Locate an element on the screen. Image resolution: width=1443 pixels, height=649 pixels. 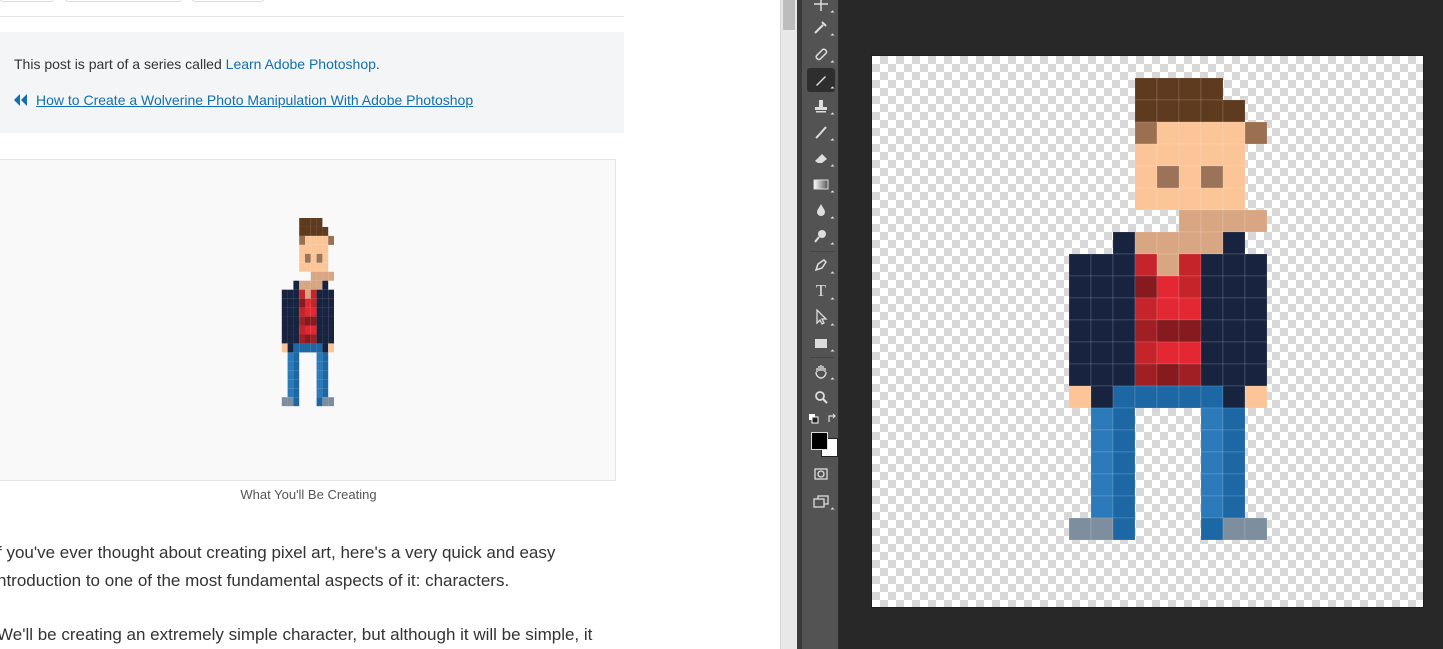
eyedropper-tool is located at coordinates (821, 27).